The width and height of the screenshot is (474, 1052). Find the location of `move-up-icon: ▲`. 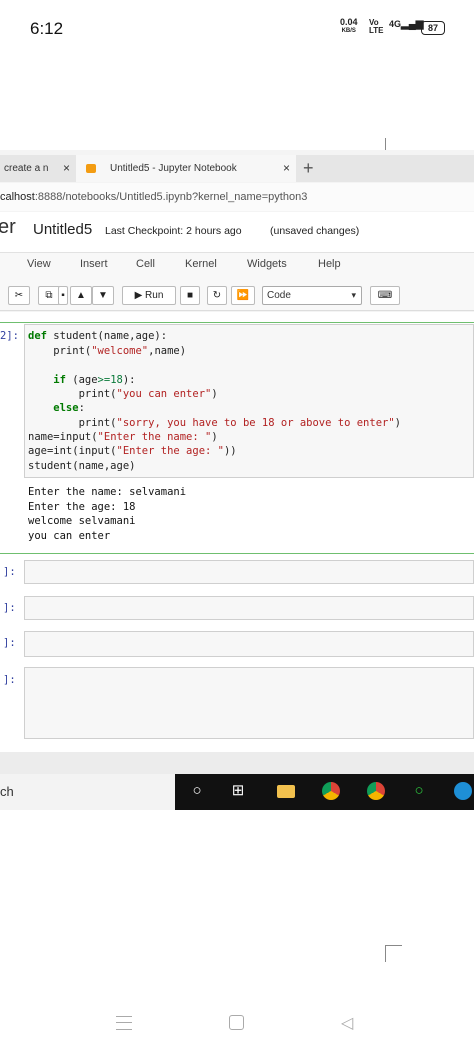

move-up-icon: ▲ is located at coordinates (81, 295).